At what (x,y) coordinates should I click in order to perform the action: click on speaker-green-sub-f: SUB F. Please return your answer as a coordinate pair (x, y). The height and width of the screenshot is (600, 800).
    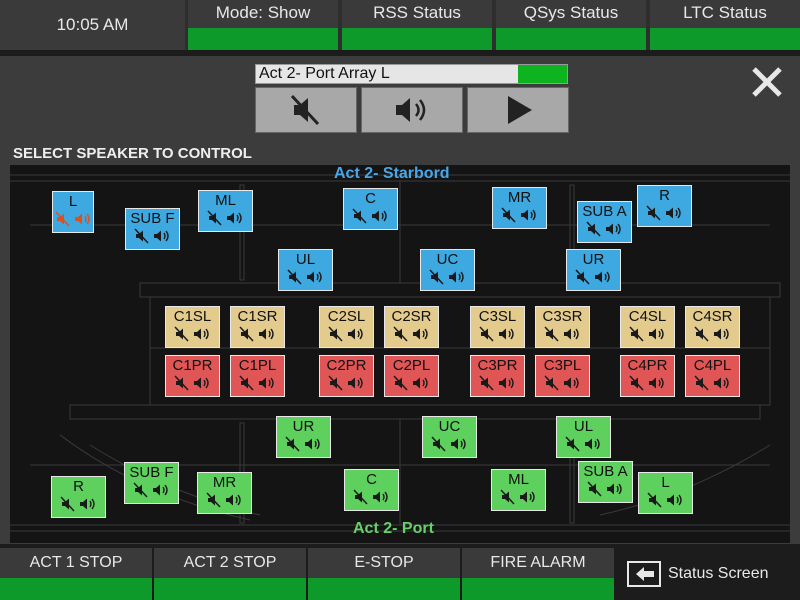
    Looking at the image, I should click on (151, 483).